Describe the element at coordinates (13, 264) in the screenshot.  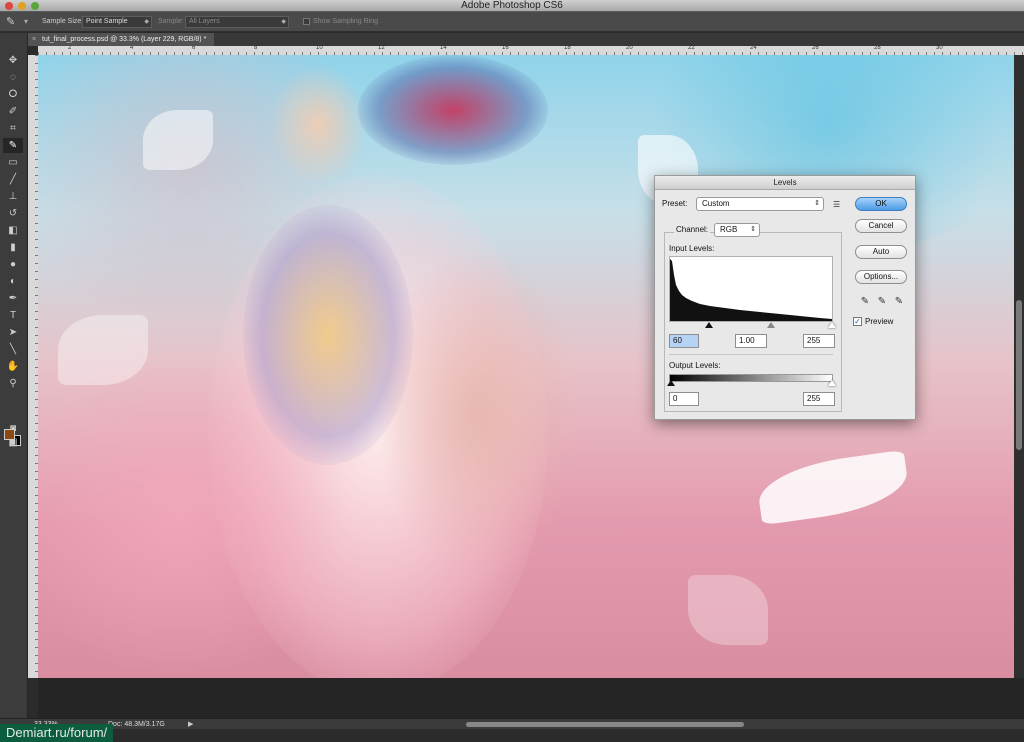
I see `blur-icon: ●` at that location.